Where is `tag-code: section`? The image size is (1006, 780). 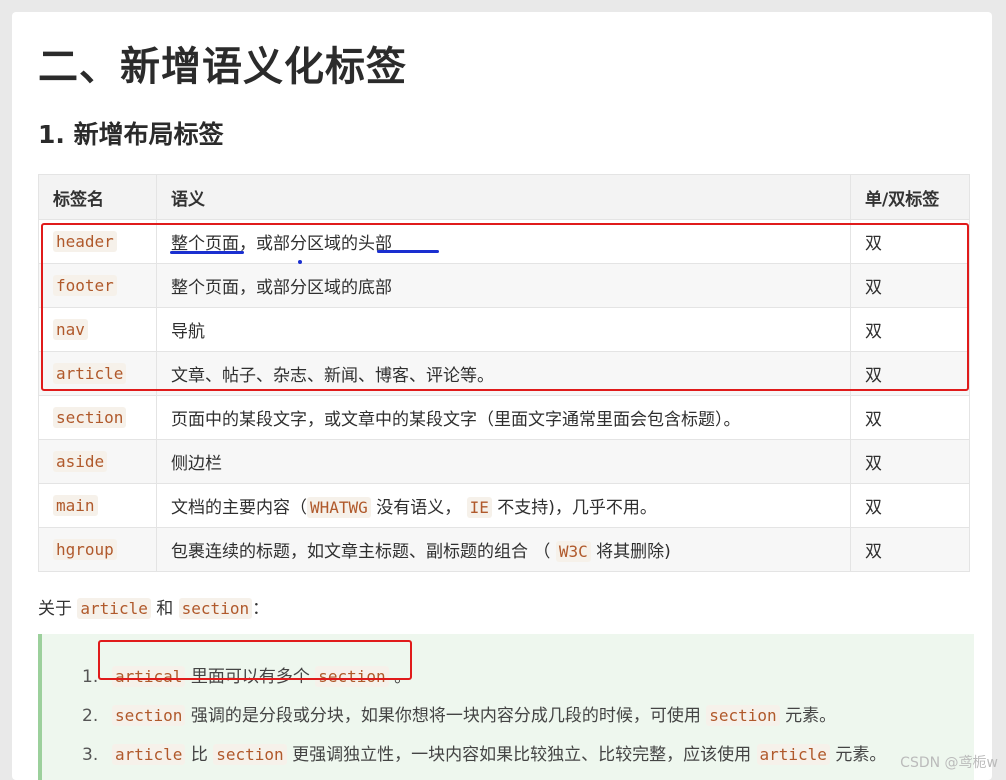 tag-code: section is located at coordinates (90, 417).